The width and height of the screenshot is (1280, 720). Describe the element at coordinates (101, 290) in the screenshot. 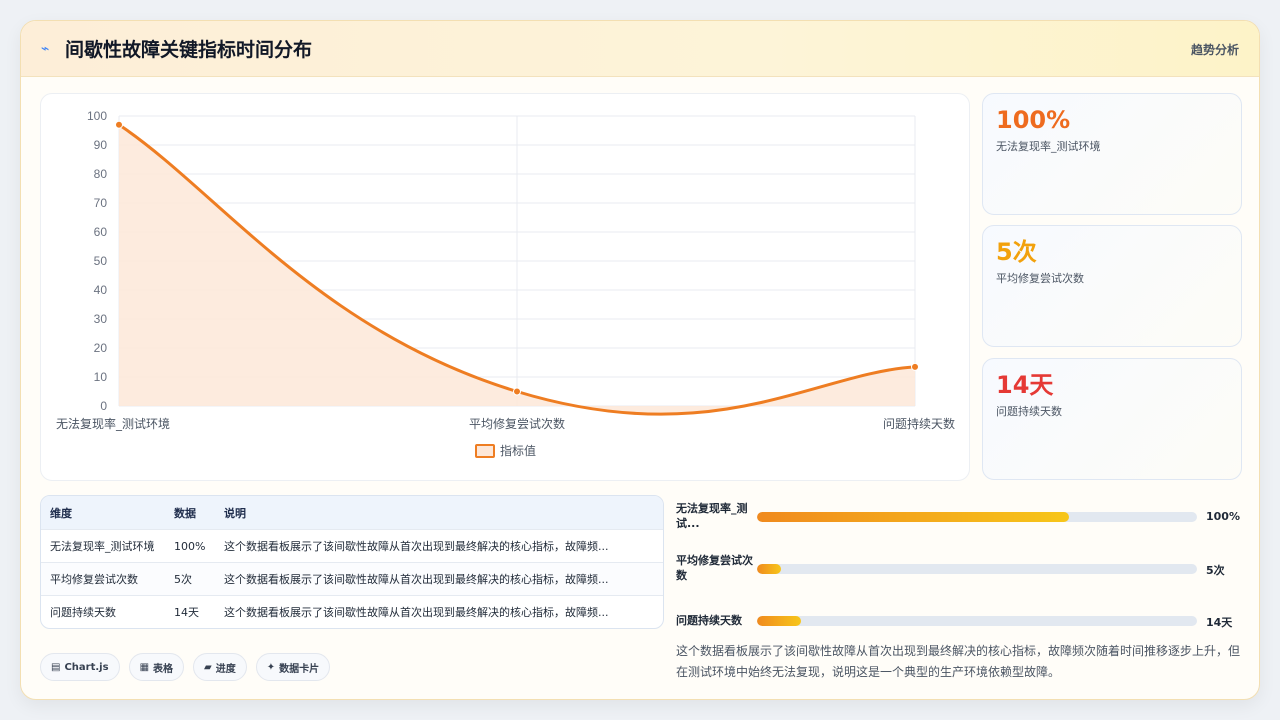

I see `y-tick-label: 40` at that location.